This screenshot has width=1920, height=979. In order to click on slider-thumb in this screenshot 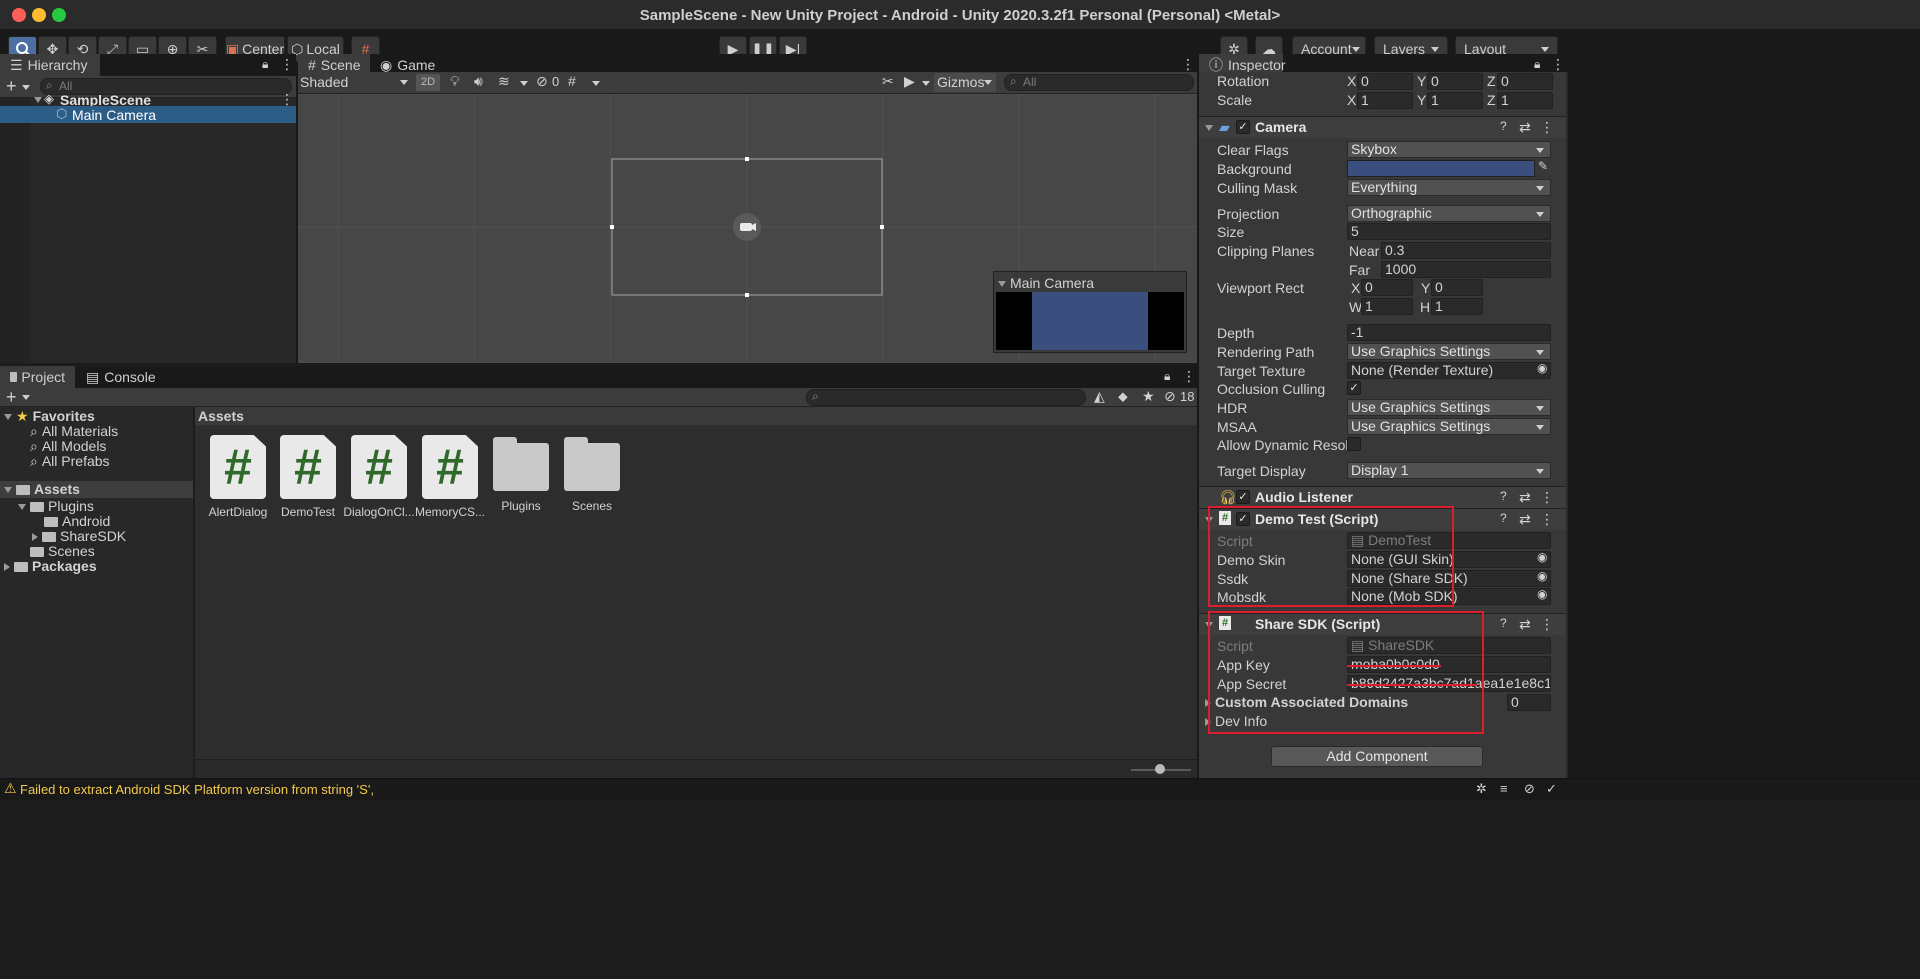, I will do `click(1160, 769)`.